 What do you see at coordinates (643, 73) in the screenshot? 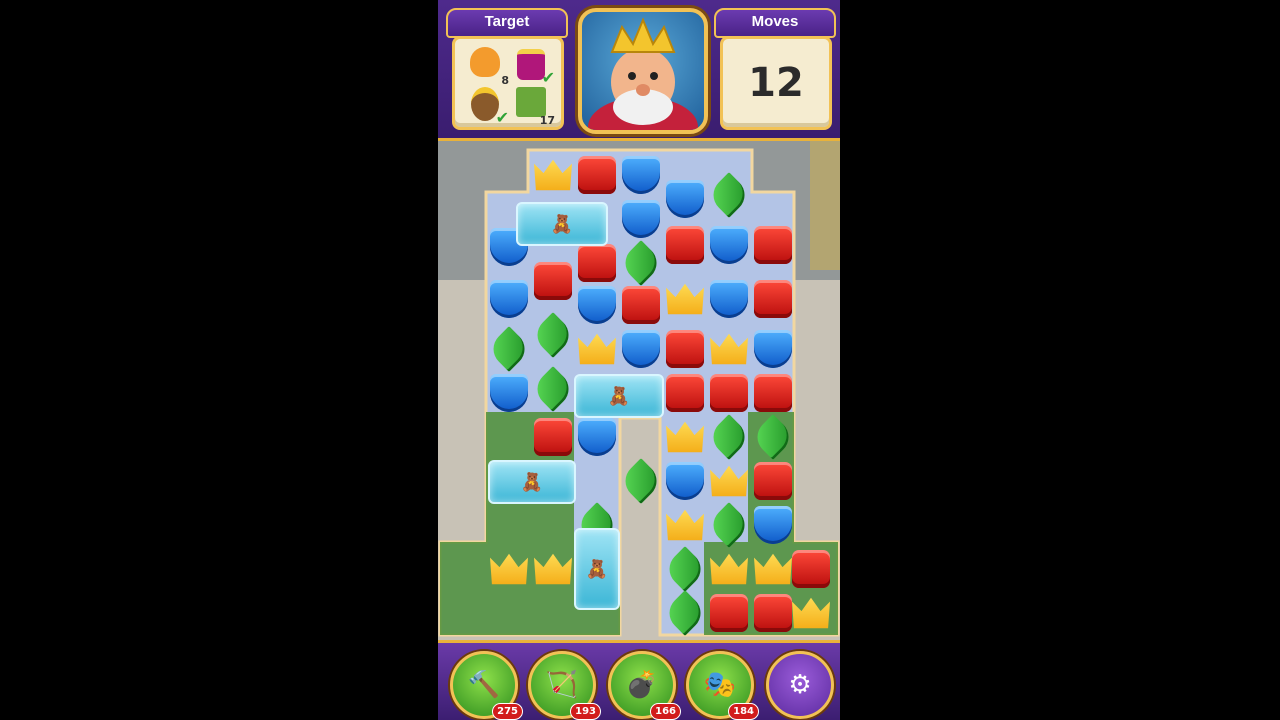
I see `king-avatar-icon` at bounding box center [643, 73].